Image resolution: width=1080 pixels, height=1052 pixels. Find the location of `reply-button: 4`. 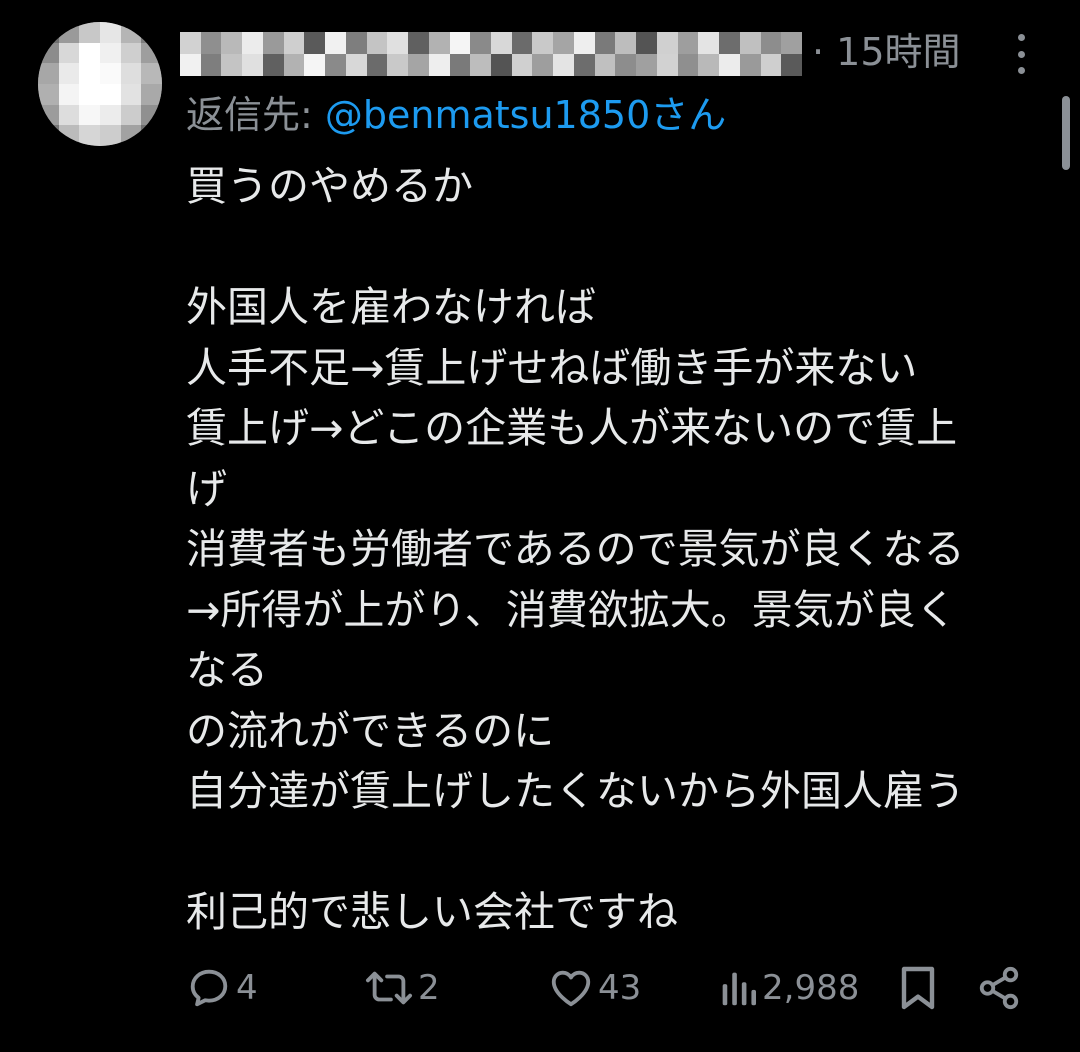

reply-button: 4 is located at coordinates (222, 988).